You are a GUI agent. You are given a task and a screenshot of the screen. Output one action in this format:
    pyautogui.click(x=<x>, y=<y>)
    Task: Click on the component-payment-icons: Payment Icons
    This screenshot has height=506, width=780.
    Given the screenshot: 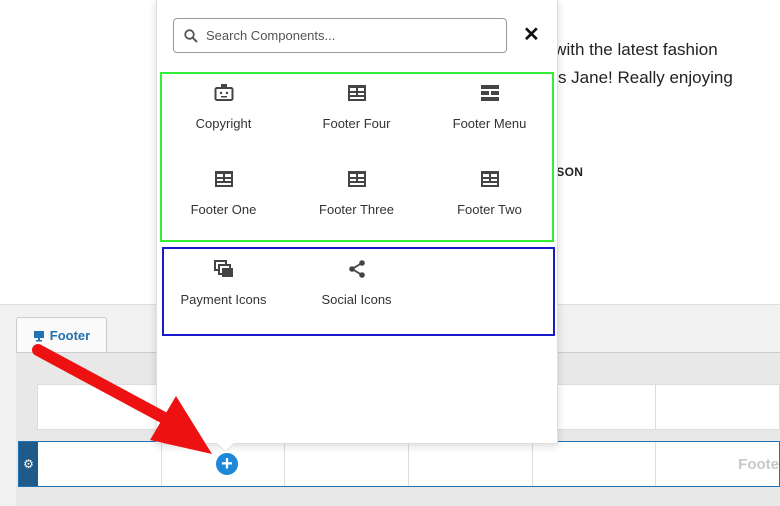 What is the action you would take?
    pyautogui.click(x=223, y=290)
    